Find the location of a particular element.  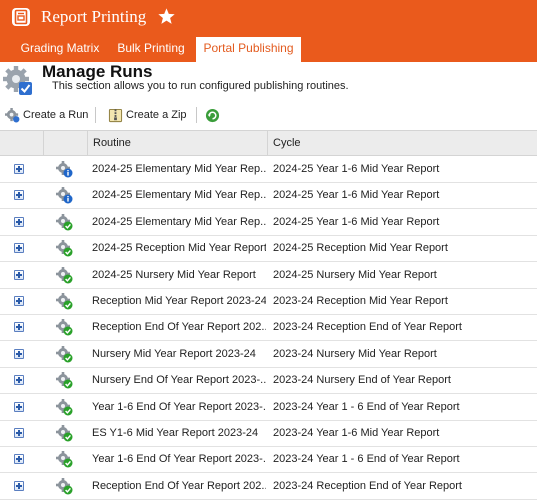

tab-bulk-printing: Bulk Printing is located at coordinates (151, 49).